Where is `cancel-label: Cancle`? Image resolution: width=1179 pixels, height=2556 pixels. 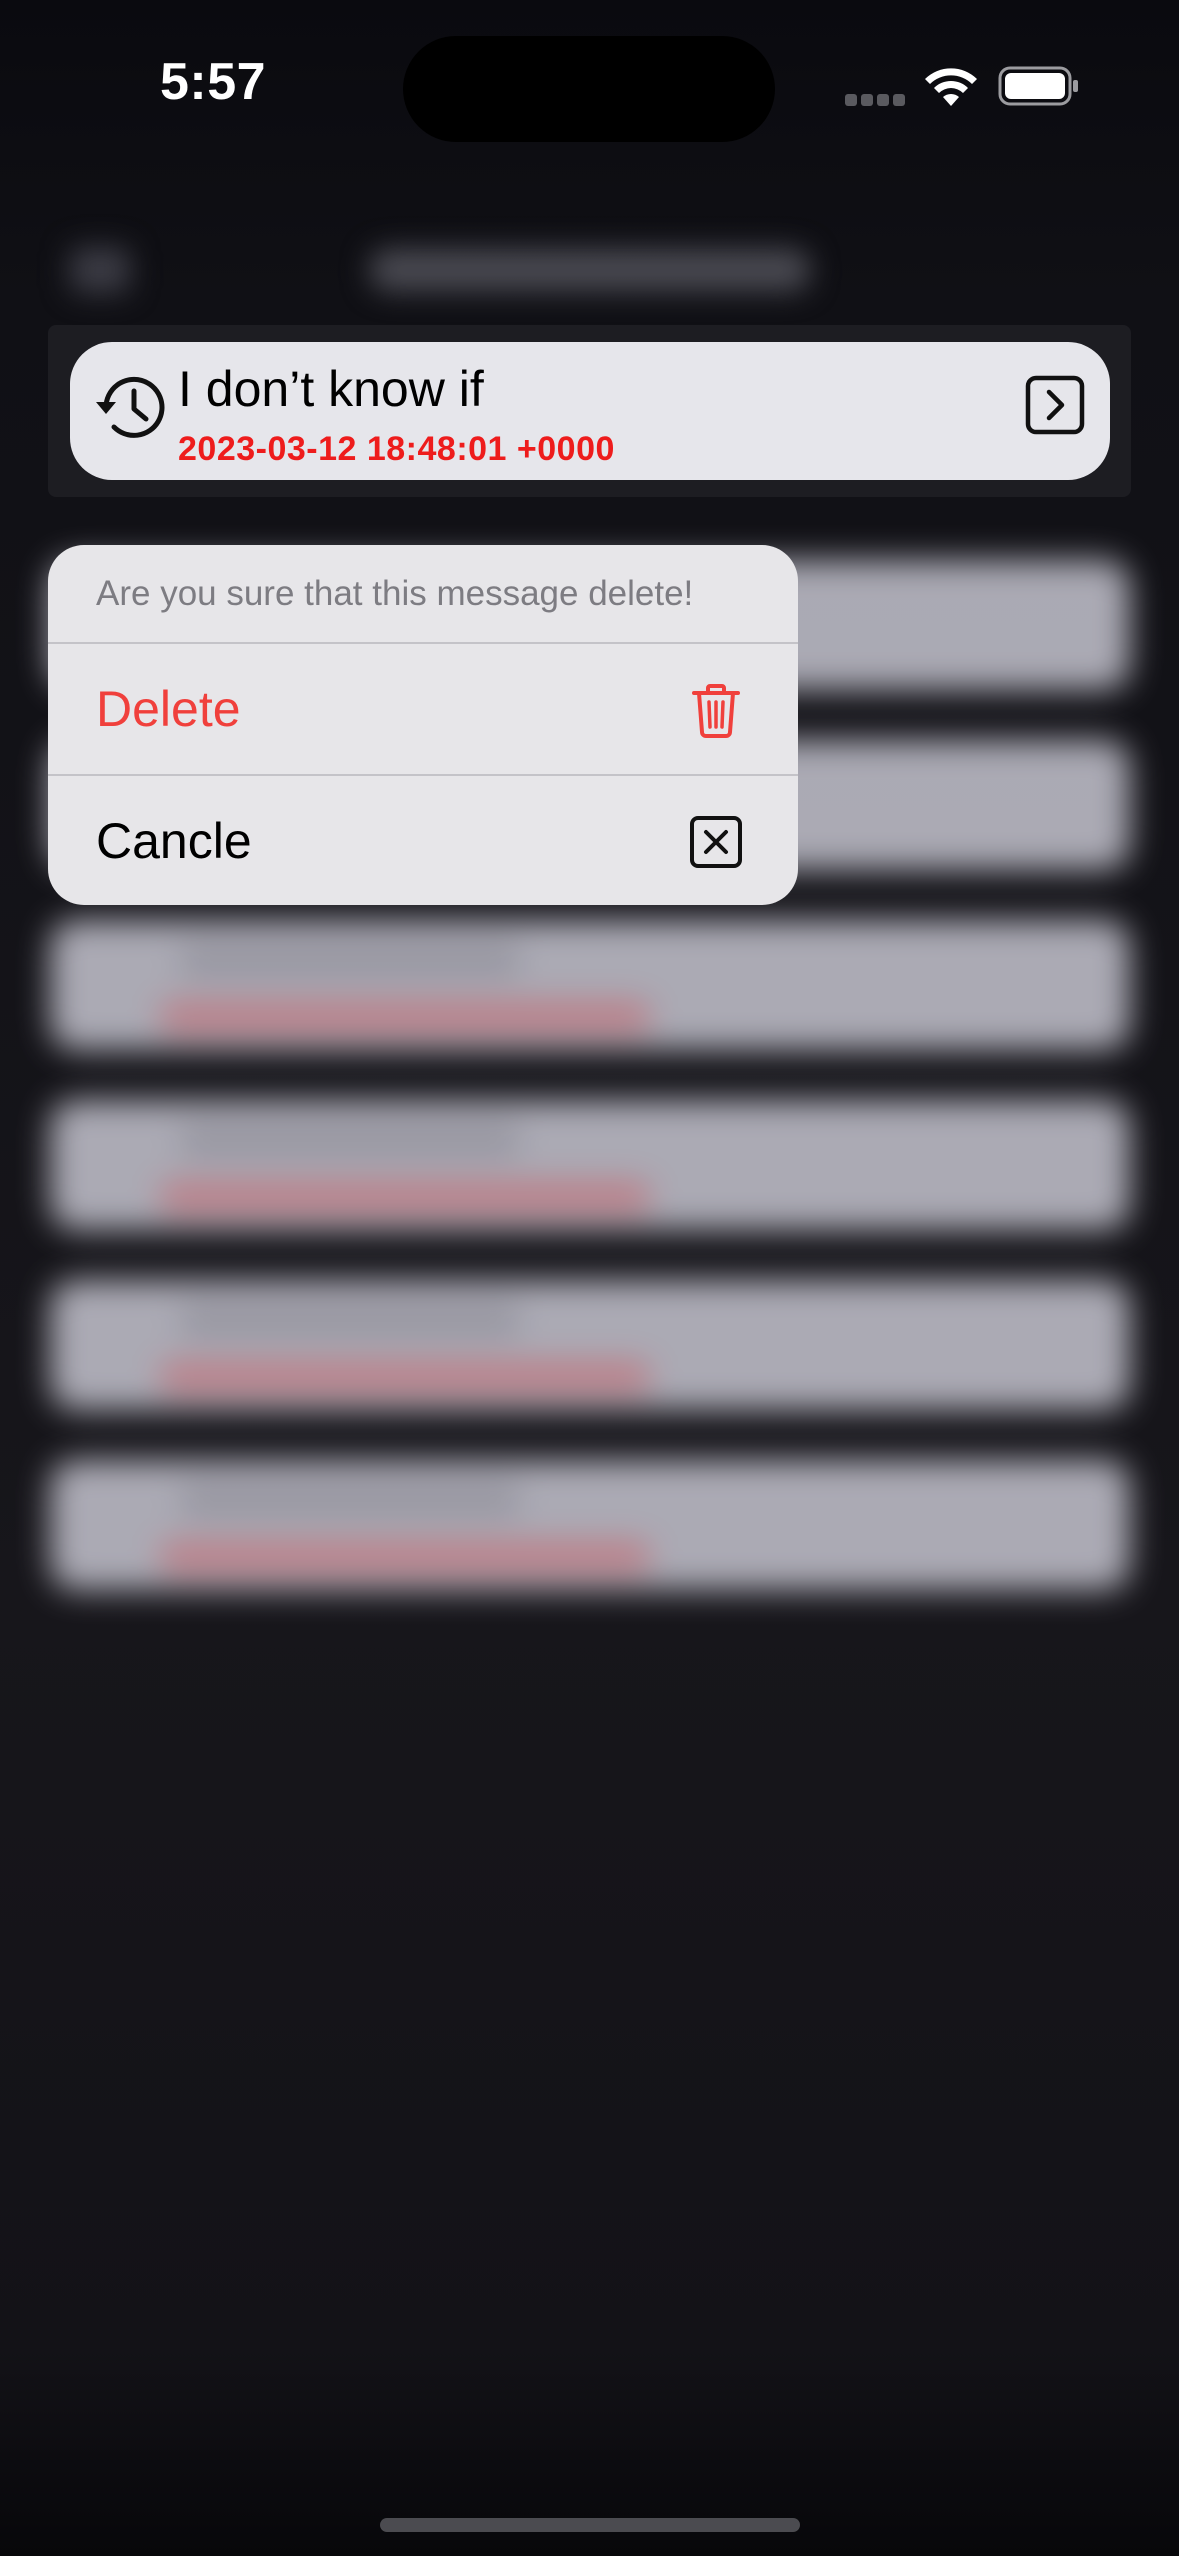
cancel-label: Cancle is located at coordinates (174, 841).